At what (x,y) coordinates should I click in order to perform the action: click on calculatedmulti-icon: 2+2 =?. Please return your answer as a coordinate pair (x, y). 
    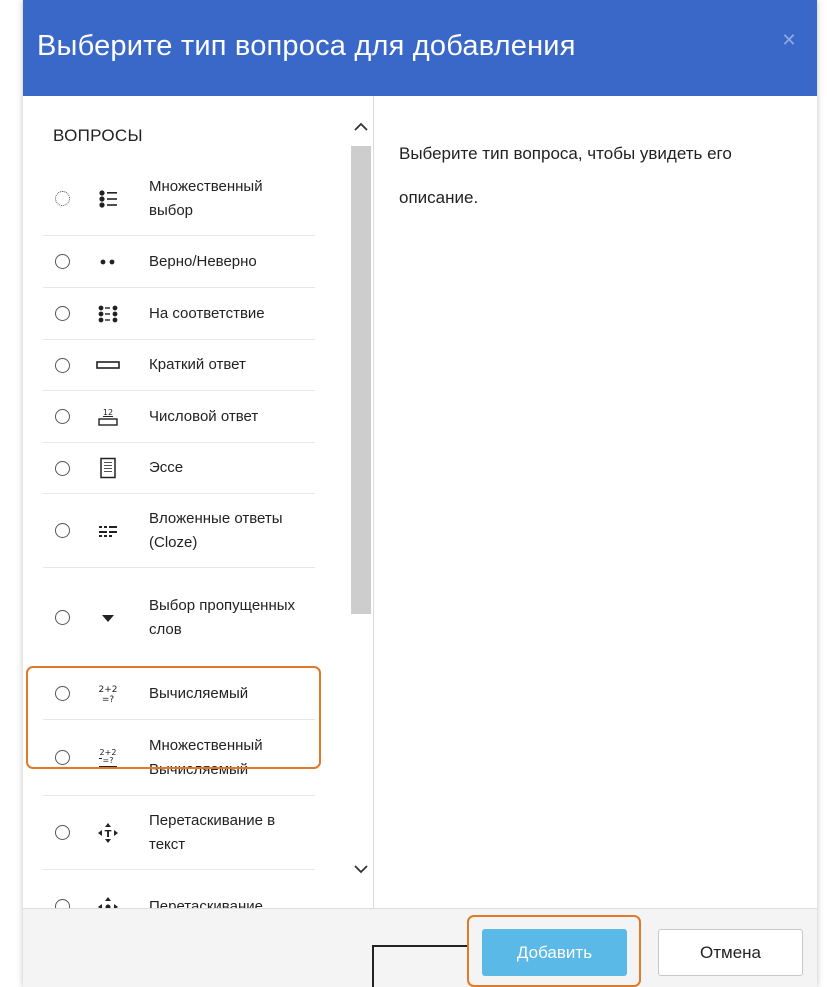
    Looking at the image, I should click on (108, 758).